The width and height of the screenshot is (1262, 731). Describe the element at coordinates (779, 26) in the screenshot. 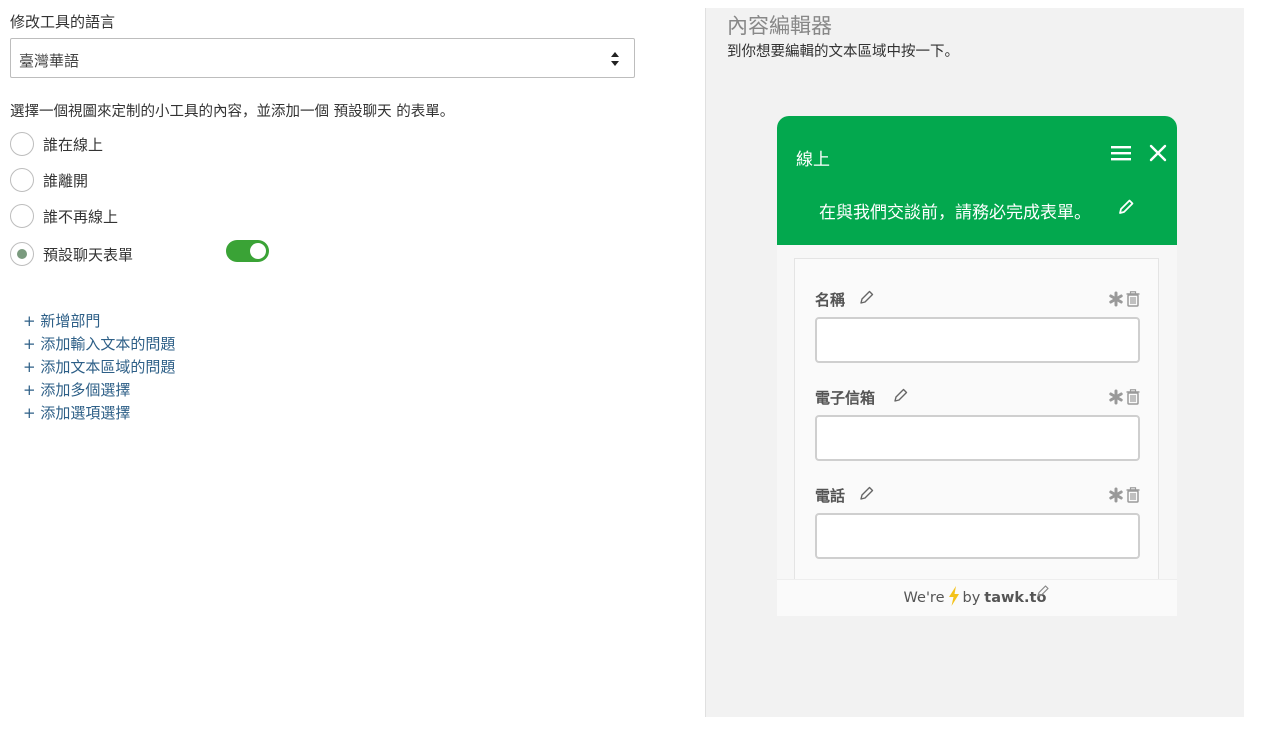

I see `editor-title: 內容編輯器` at that location.